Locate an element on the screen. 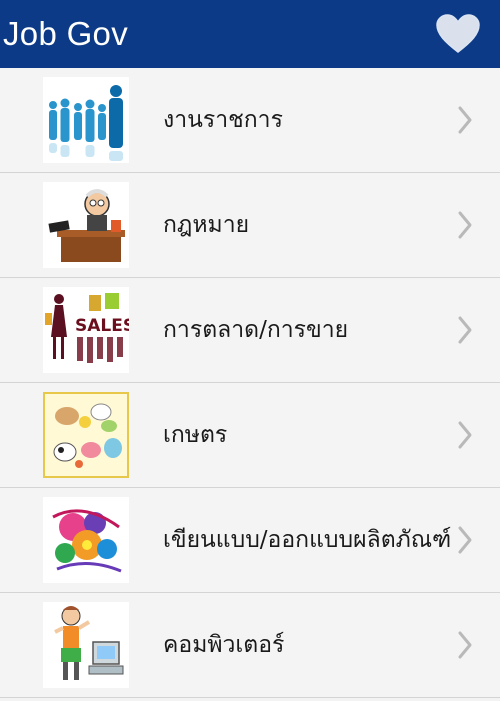  app-title: Job Gov is located at coordinates (65, 33).